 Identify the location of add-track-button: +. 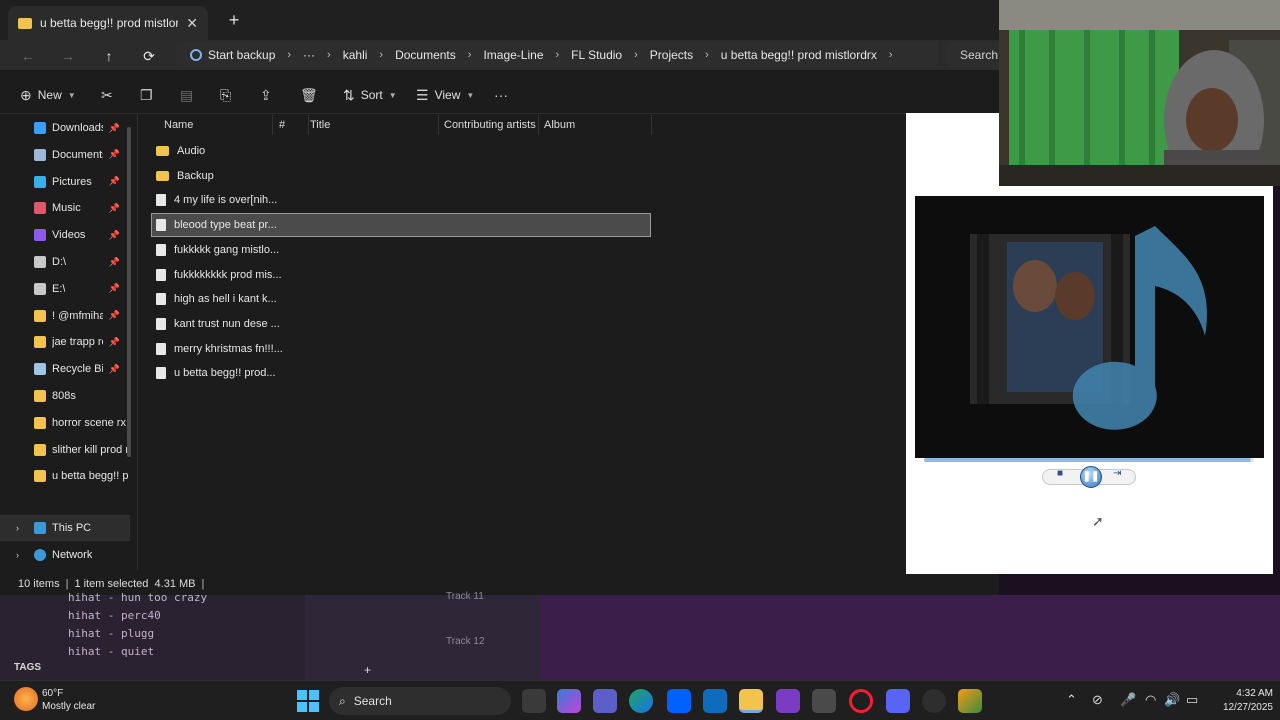
(367, 670).